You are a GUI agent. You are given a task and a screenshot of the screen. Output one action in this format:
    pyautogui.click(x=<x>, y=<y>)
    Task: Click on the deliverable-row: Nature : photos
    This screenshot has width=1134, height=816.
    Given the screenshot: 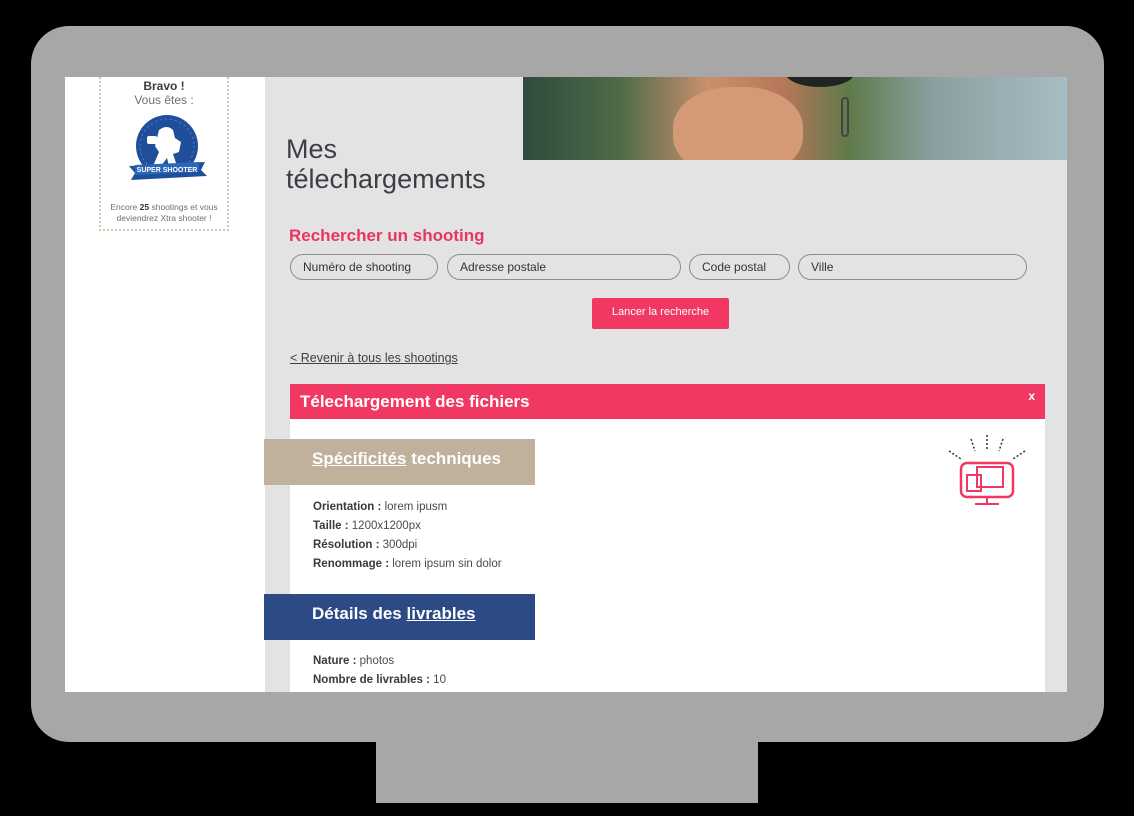 What is the action you would take?
    pyautogui.click(x=353, y=661)
    